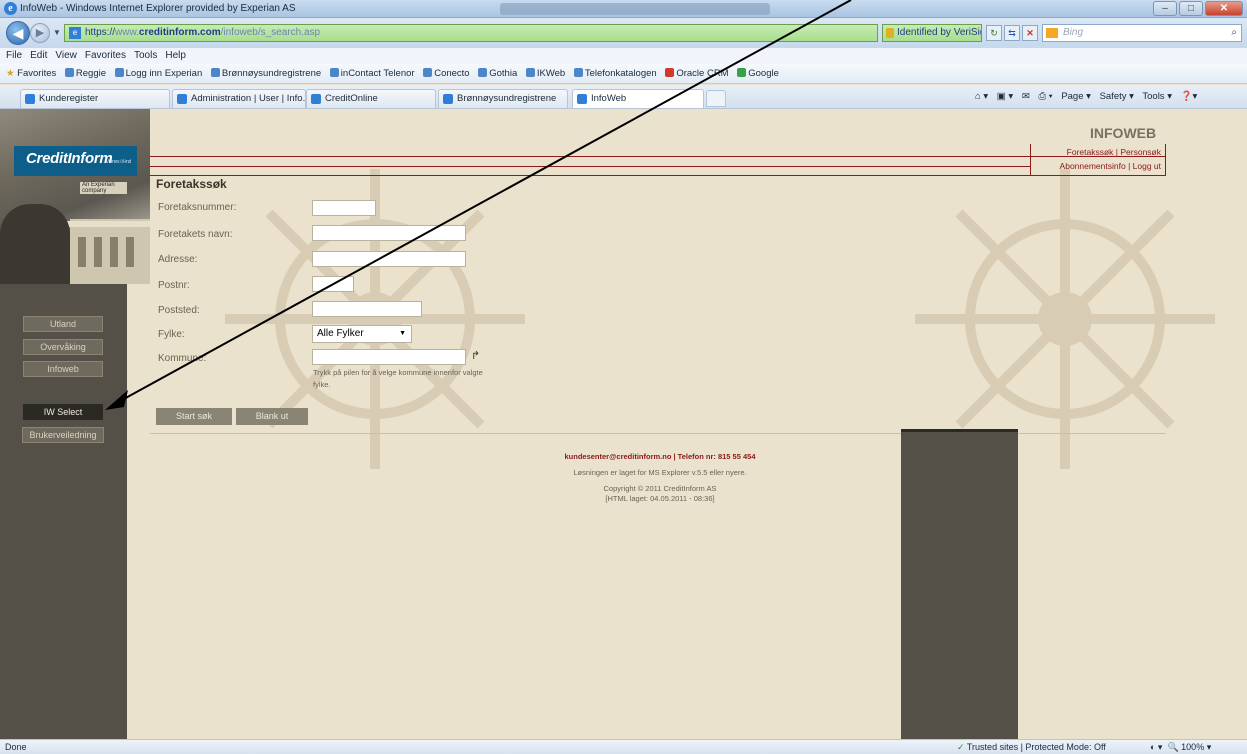 Image resolution: width=1247 pixels, height=754 pixels. Describe the element at coordinates (1142, 33) in the screenshot. I see `search-input: Bing ⌕` at that location.